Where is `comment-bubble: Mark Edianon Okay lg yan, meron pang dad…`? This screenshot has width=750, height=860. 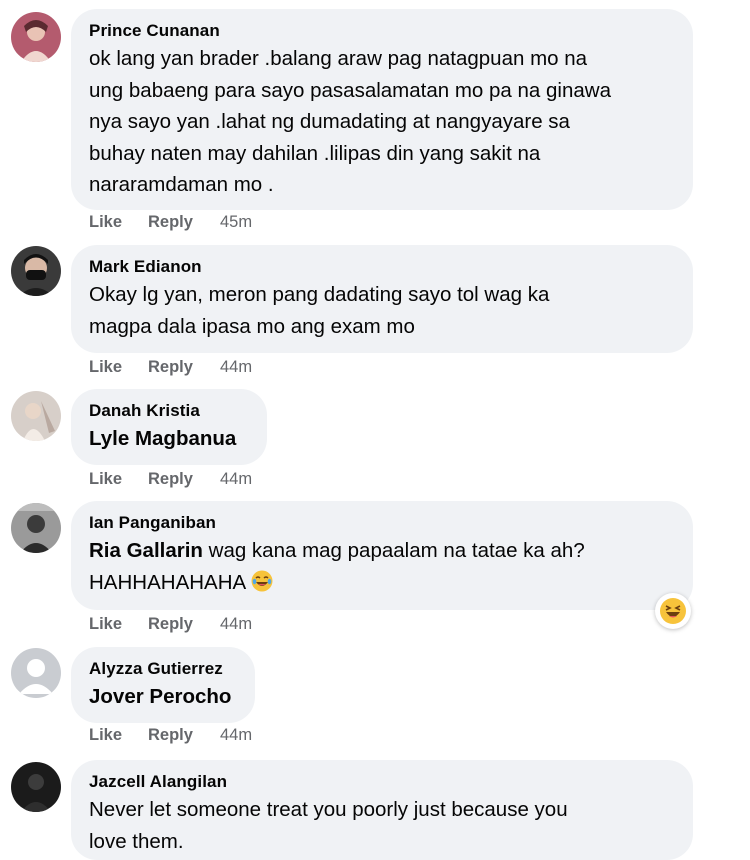
comment-bubble: Mark Edianon Okay lg yan, meron pang dad… is located at coordinates (382, 299).